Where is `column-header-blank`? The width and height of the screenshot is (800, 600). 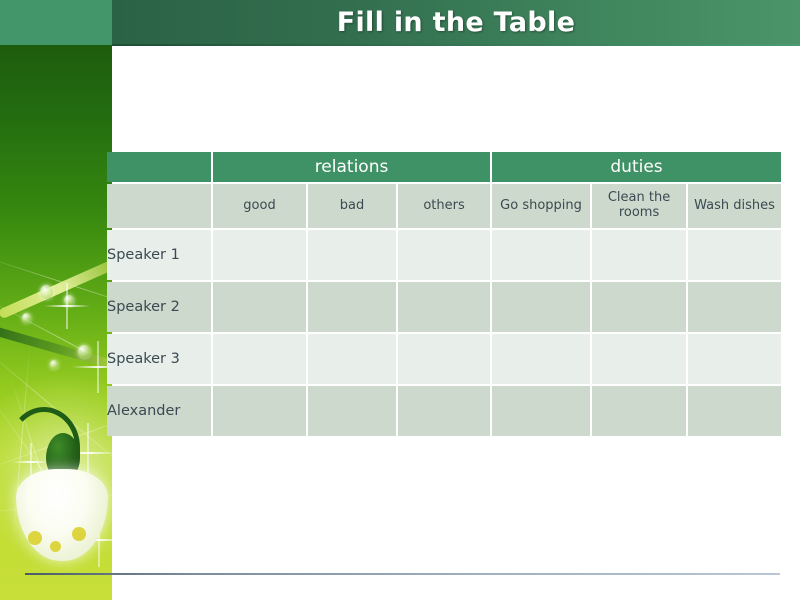 column-header-blank is located at coordinates (159, 206).